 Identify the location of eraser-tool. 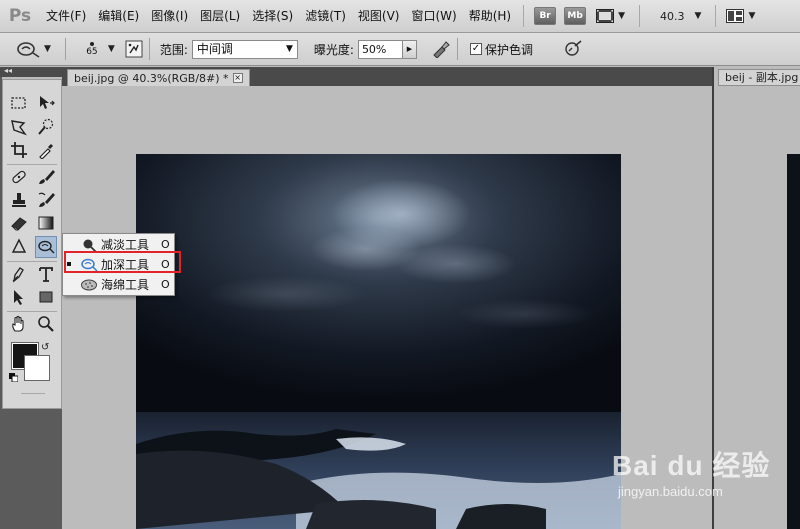
(19, 223).